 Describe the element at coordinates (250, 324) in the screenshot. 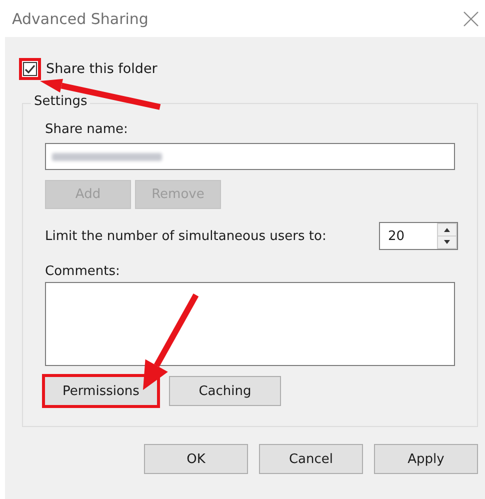

I see `comments-field` at that location.